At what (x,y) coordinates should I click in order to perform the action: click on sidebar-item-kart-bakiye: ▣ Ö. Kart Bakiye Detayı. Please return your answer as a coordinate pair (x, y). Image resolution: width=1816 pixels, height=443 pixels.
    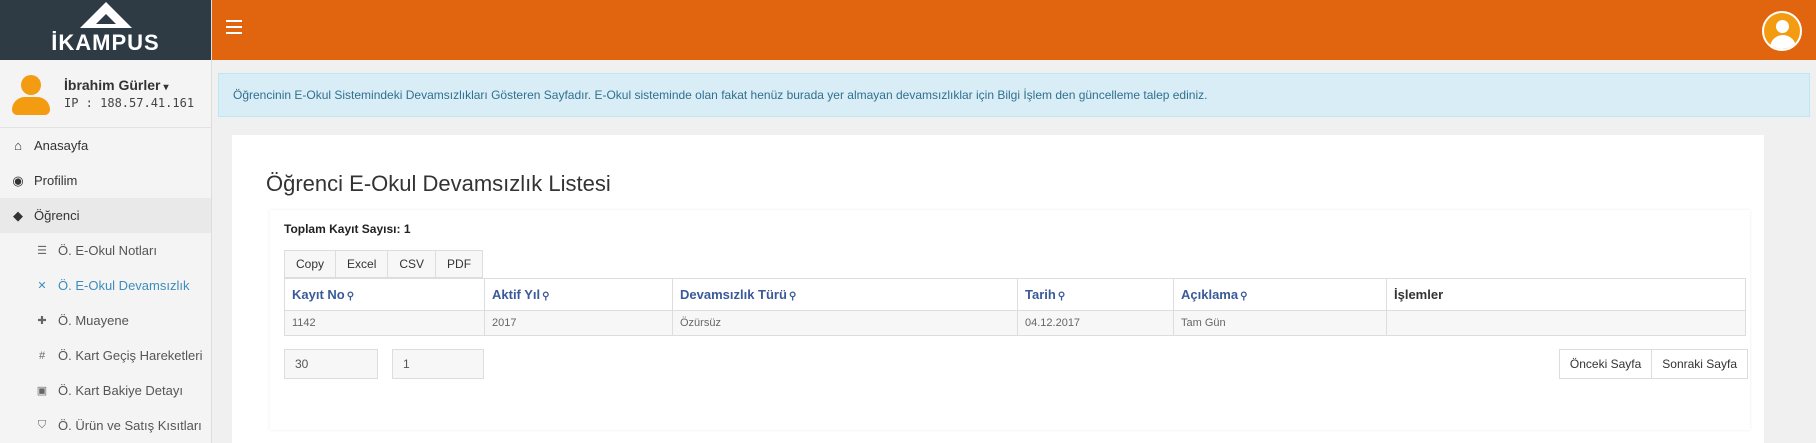
    Looking at the image, I should click on (105, 390).